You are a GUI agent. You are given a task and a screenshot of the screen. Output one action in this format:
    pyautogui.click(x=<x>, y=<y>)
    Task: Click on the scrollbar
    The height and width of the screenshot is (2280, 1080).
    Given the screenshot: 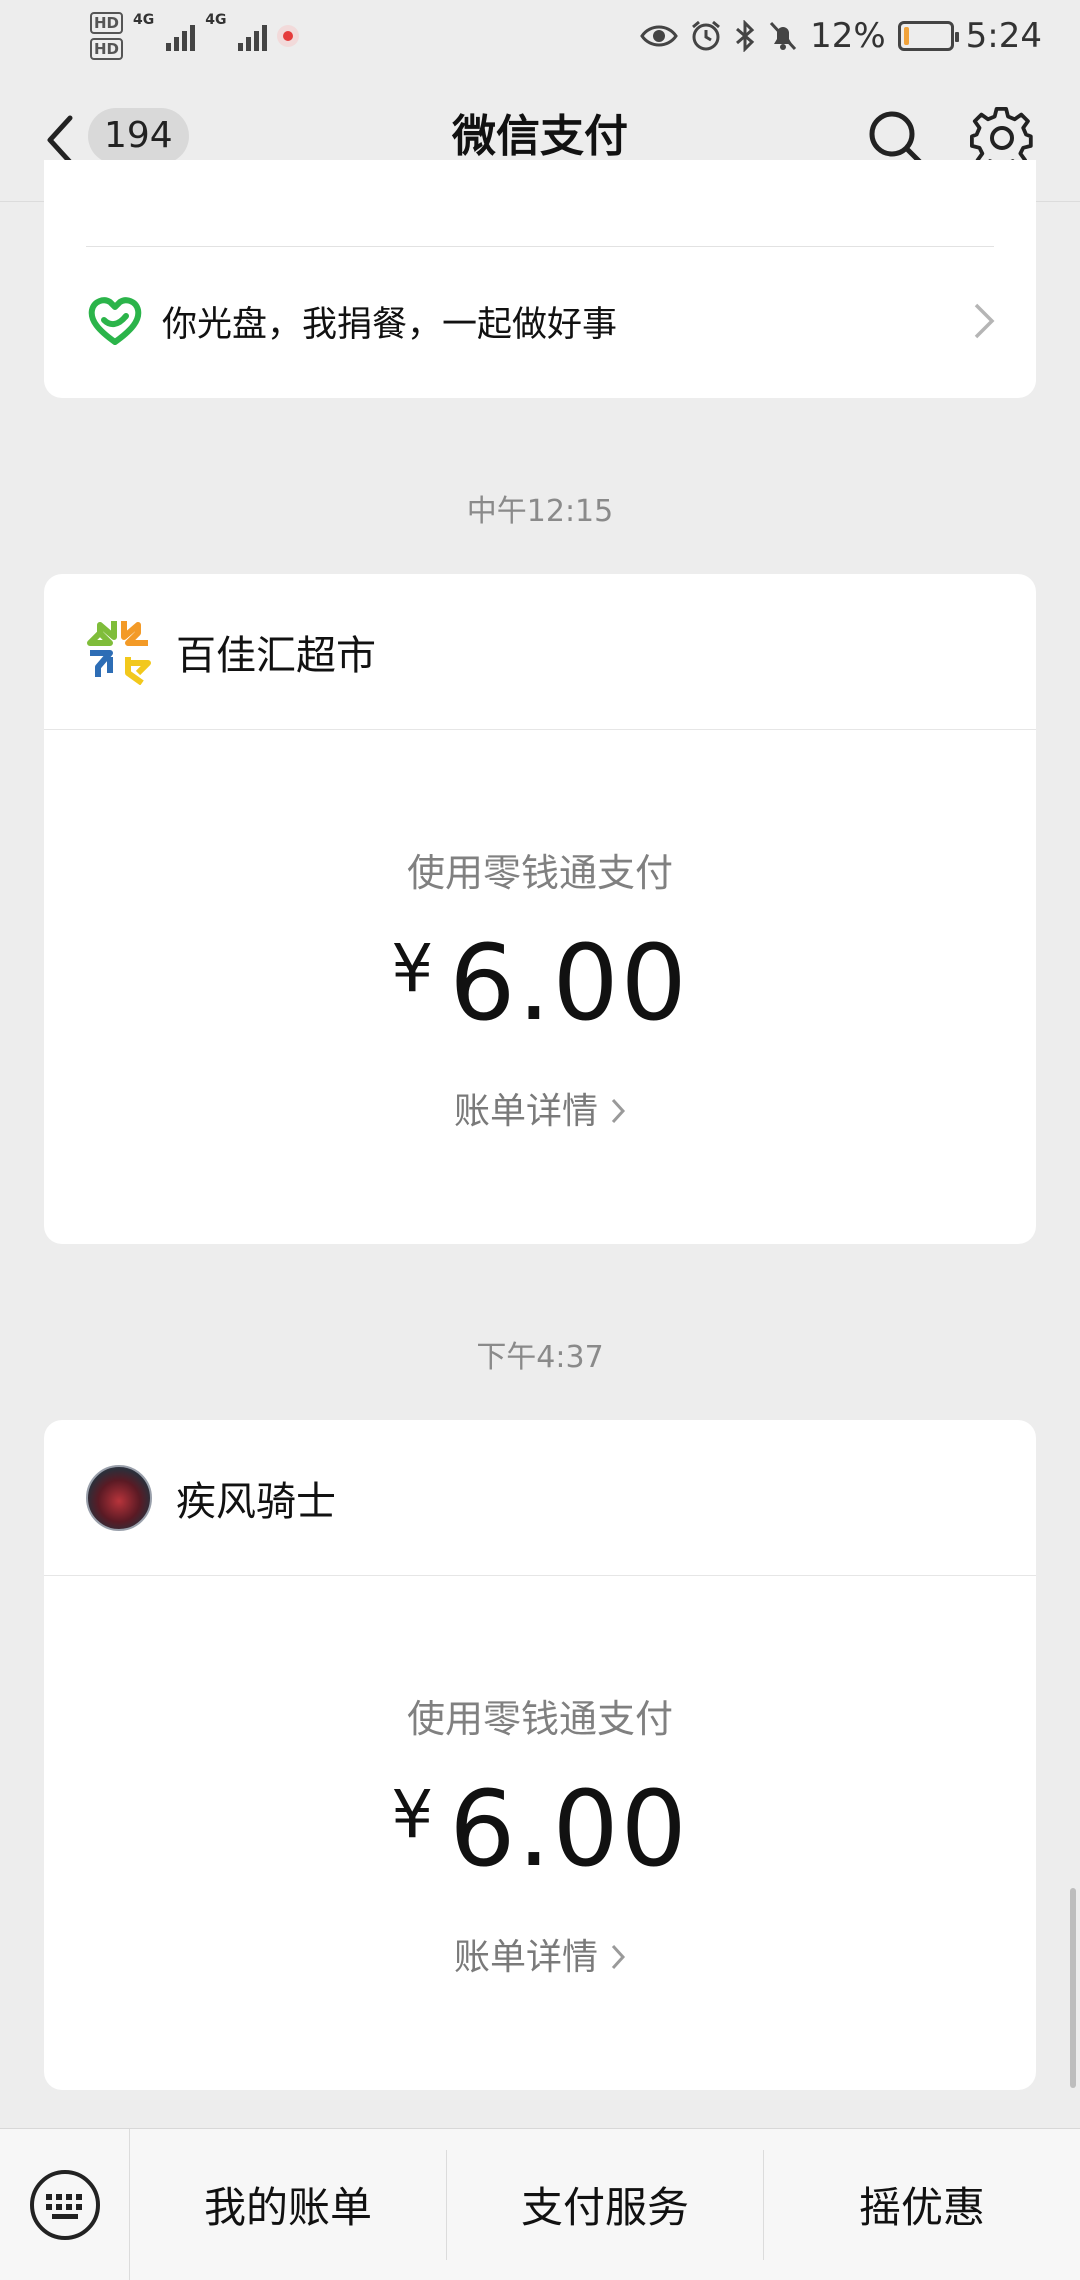 What is the action you would take?
    pyautogui.click(x=1073, y=1988)
    